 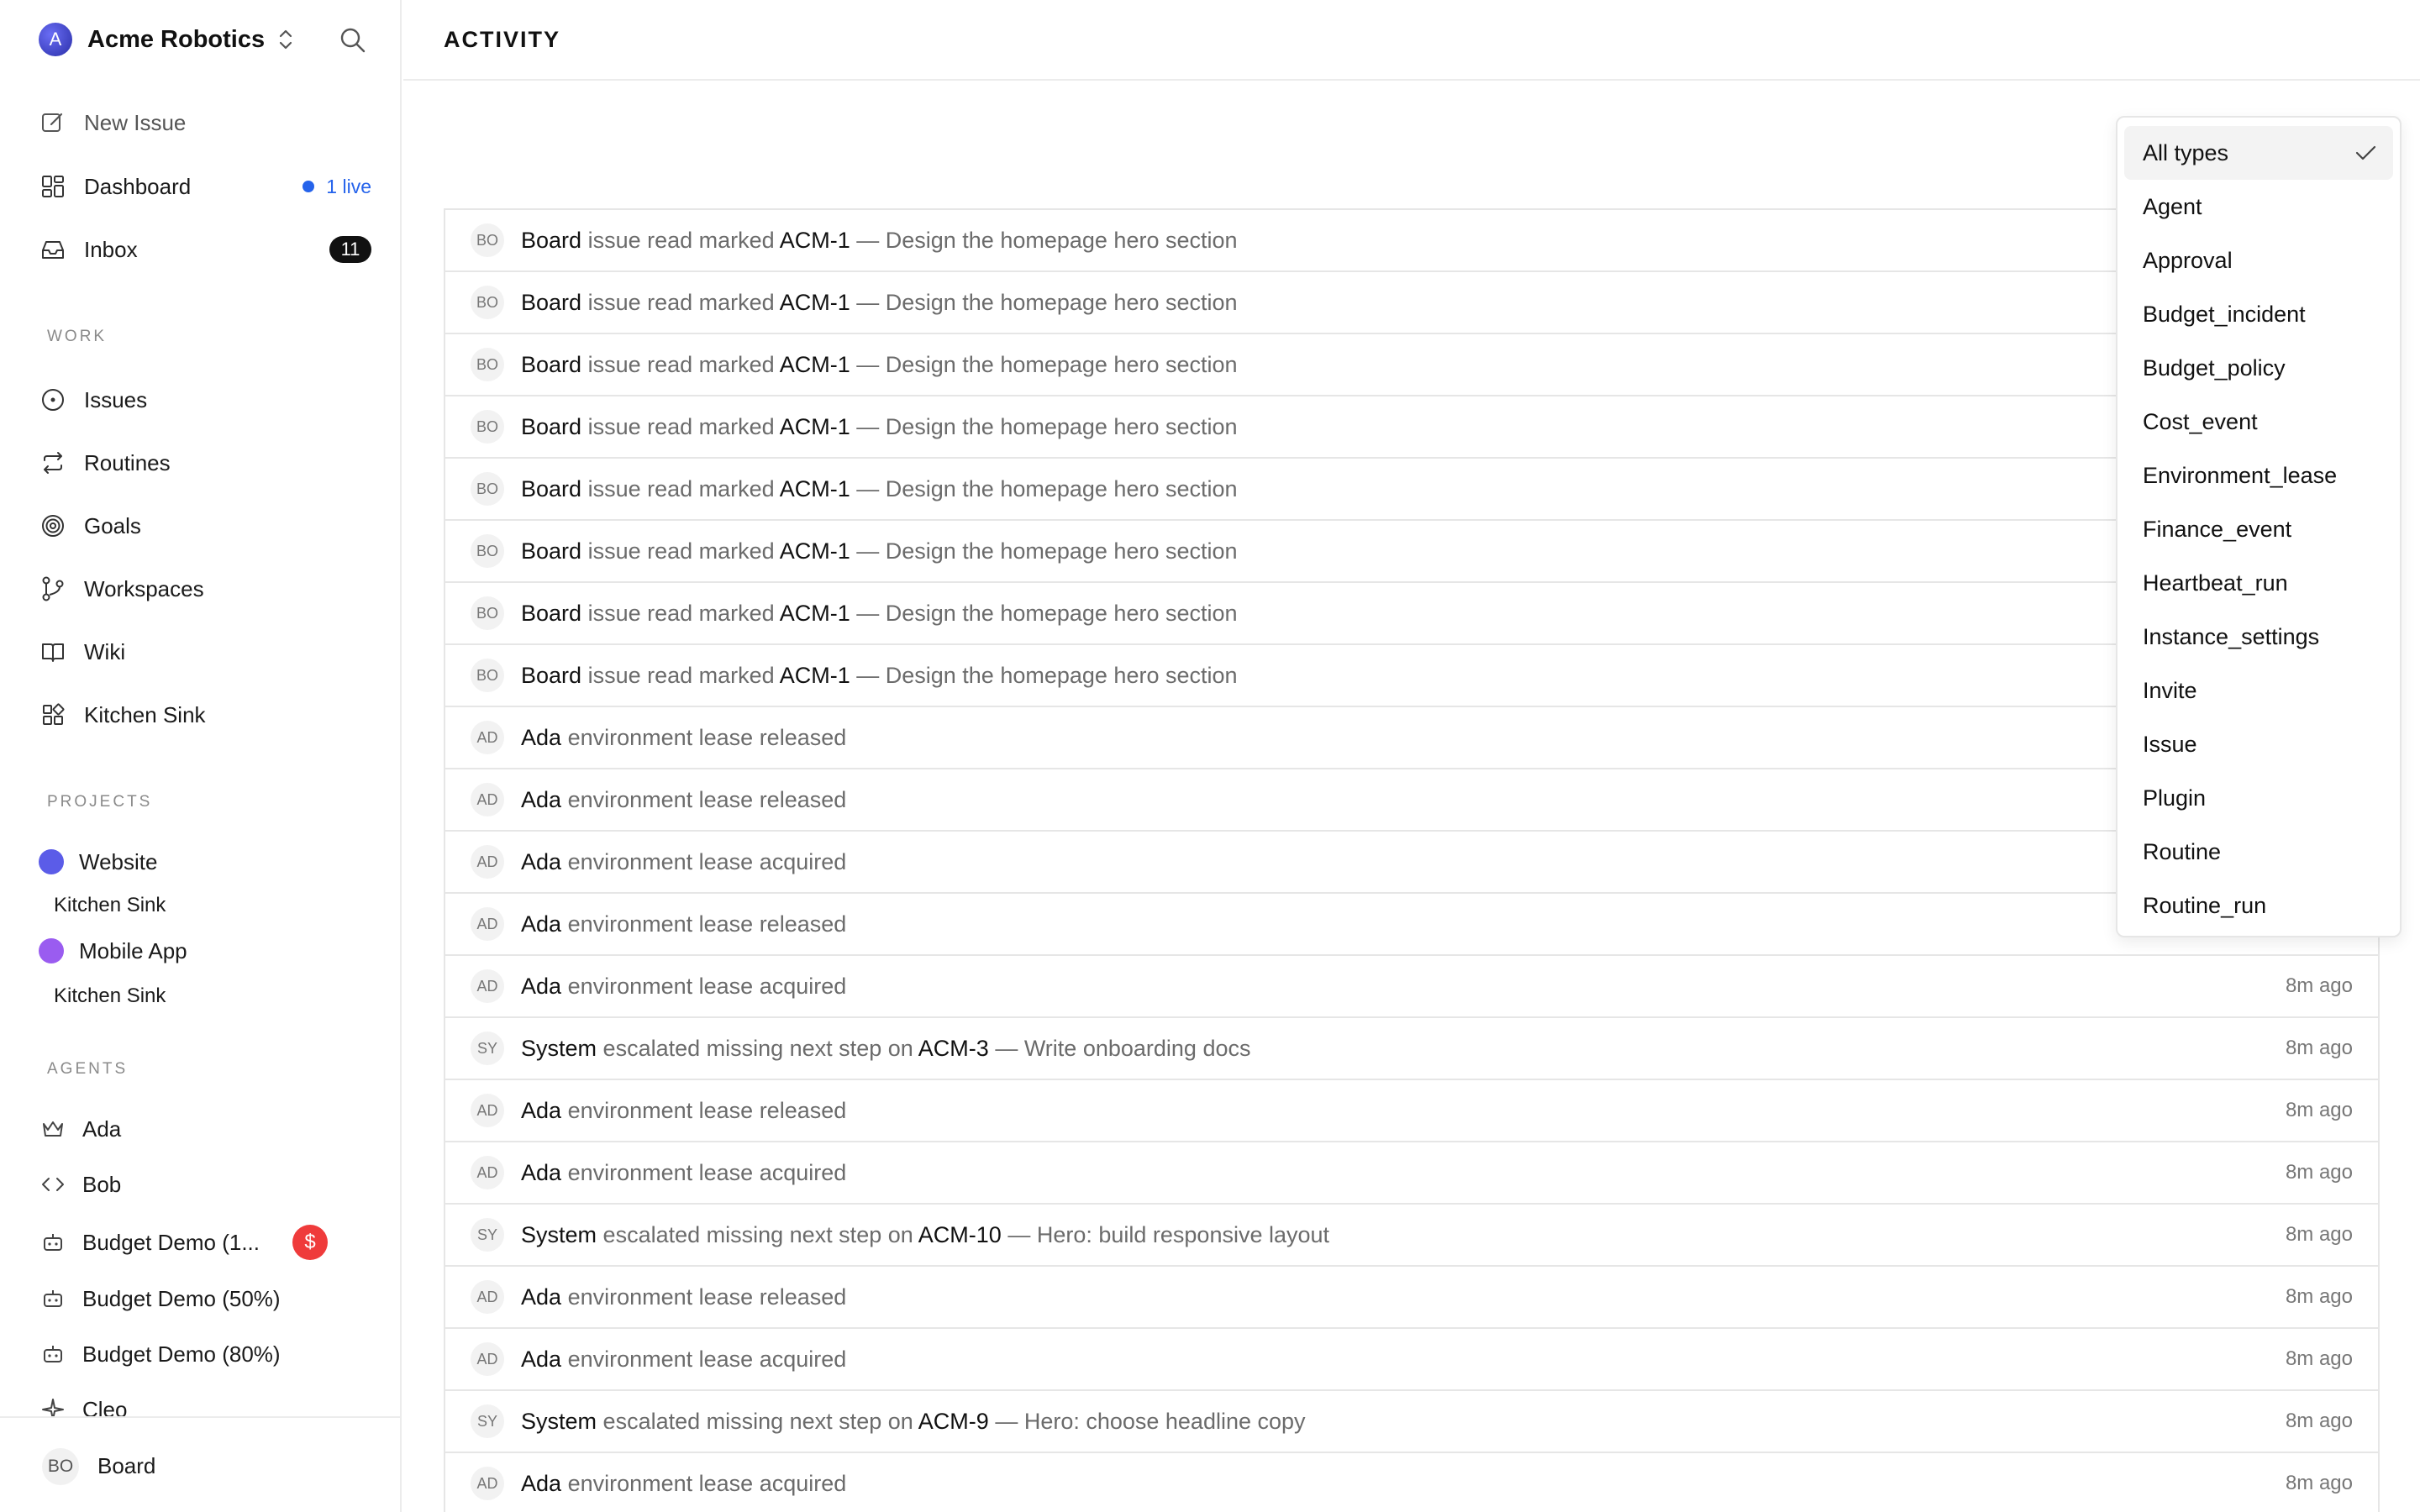 What do you see at coordinates (145, 714) in the screenshot?
I see `sidebar-item-label: Kitchen Sink` at bounding box center [145, 714].